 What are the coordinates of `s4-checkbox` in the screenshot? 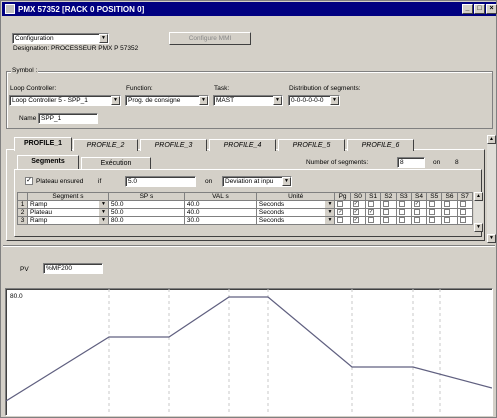 It's located at (419, 220).